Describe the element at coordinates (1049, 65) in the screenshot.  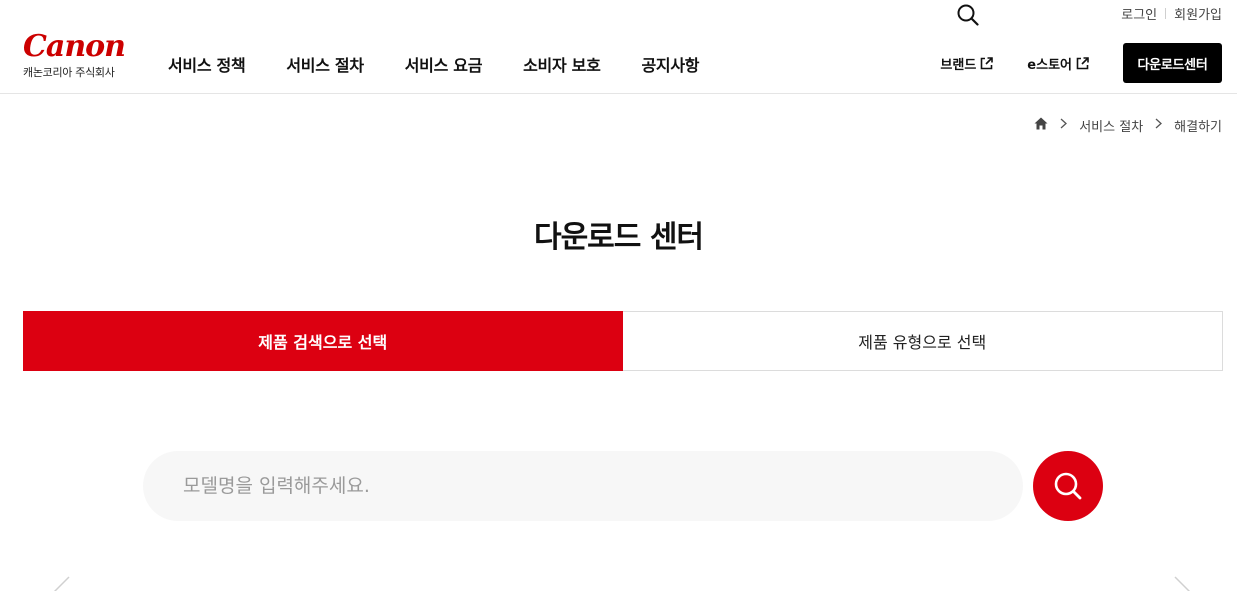
I see `estore-link-label: e스토어` at that location.